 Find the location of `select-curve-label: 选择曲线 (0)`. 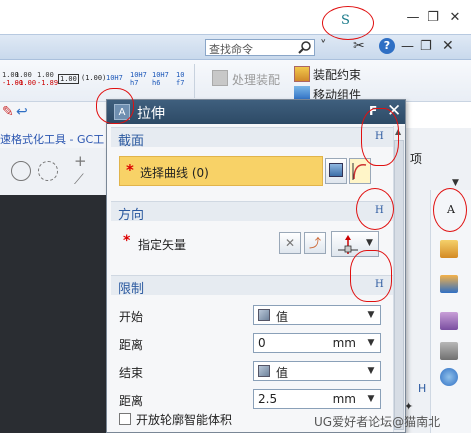

select-curve-label: 选择曲线 (0) is located at coordinates (174, 173).